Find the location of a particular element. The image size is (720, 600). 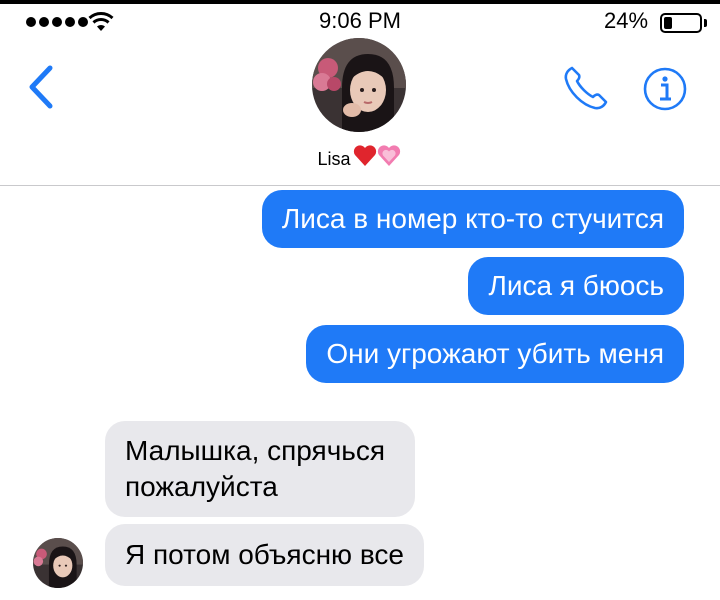

contact-name: Lisa is located at coordinates (360, 158).